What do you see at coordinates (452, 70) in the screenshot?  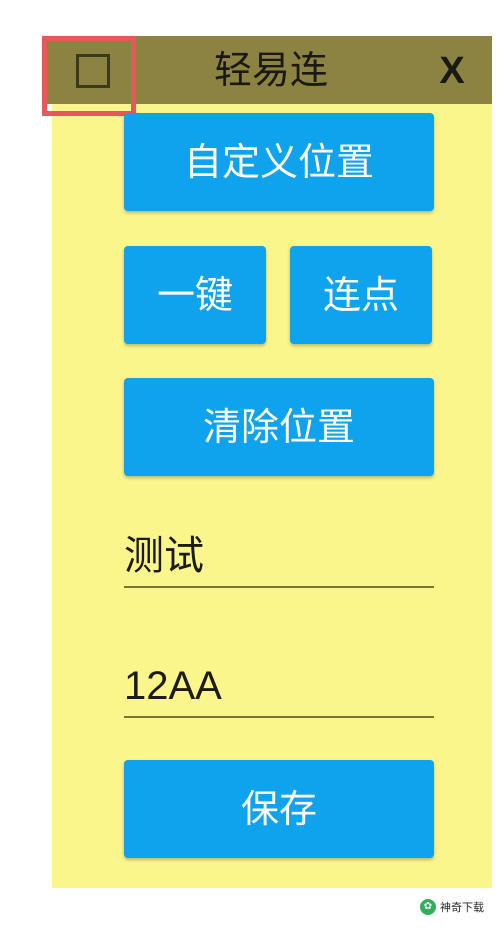 I see `close-button: X` at bounding box center [452, 70].